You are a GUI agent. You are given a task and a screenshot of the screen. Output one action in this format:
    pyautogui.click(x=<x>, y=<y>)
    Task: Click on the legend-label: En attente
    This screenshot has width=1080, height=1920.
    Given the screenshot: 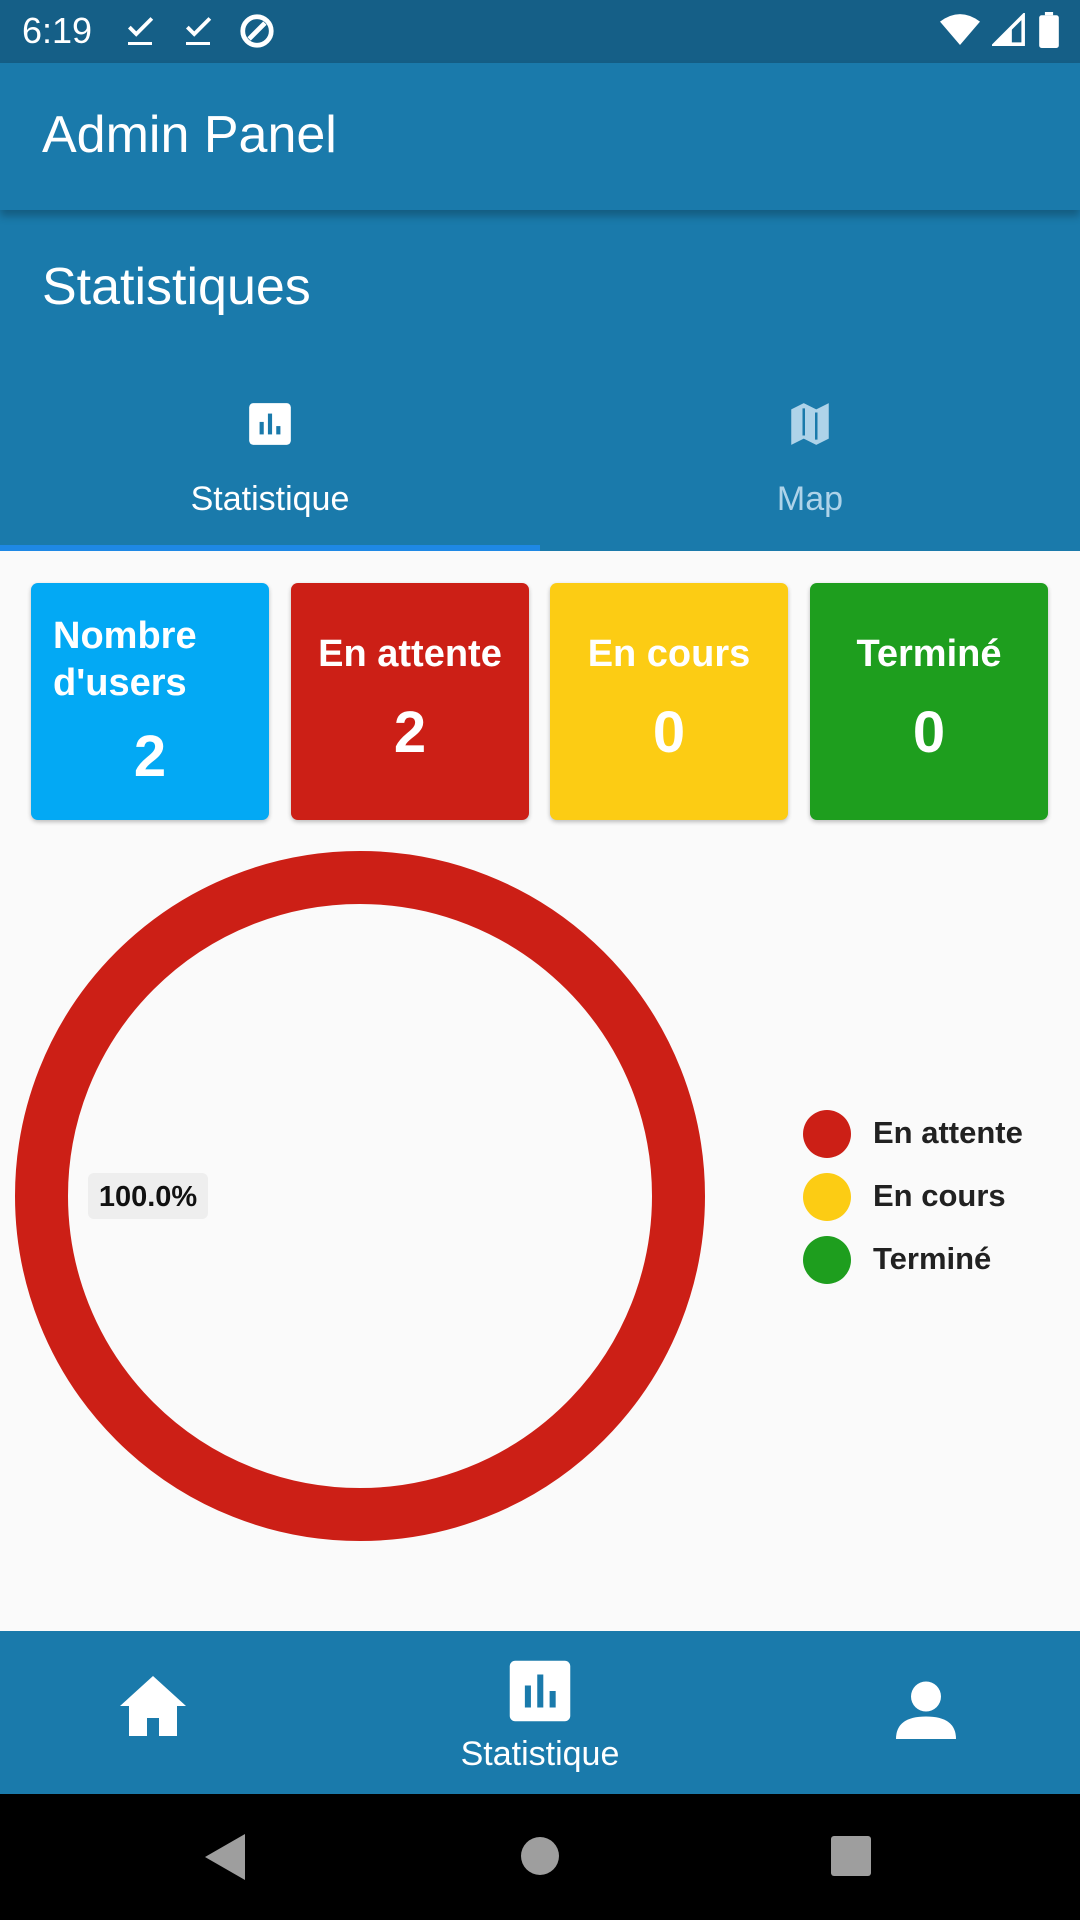 What is the action you would take?
    pyautogui.click(x=948, y=1132)
    